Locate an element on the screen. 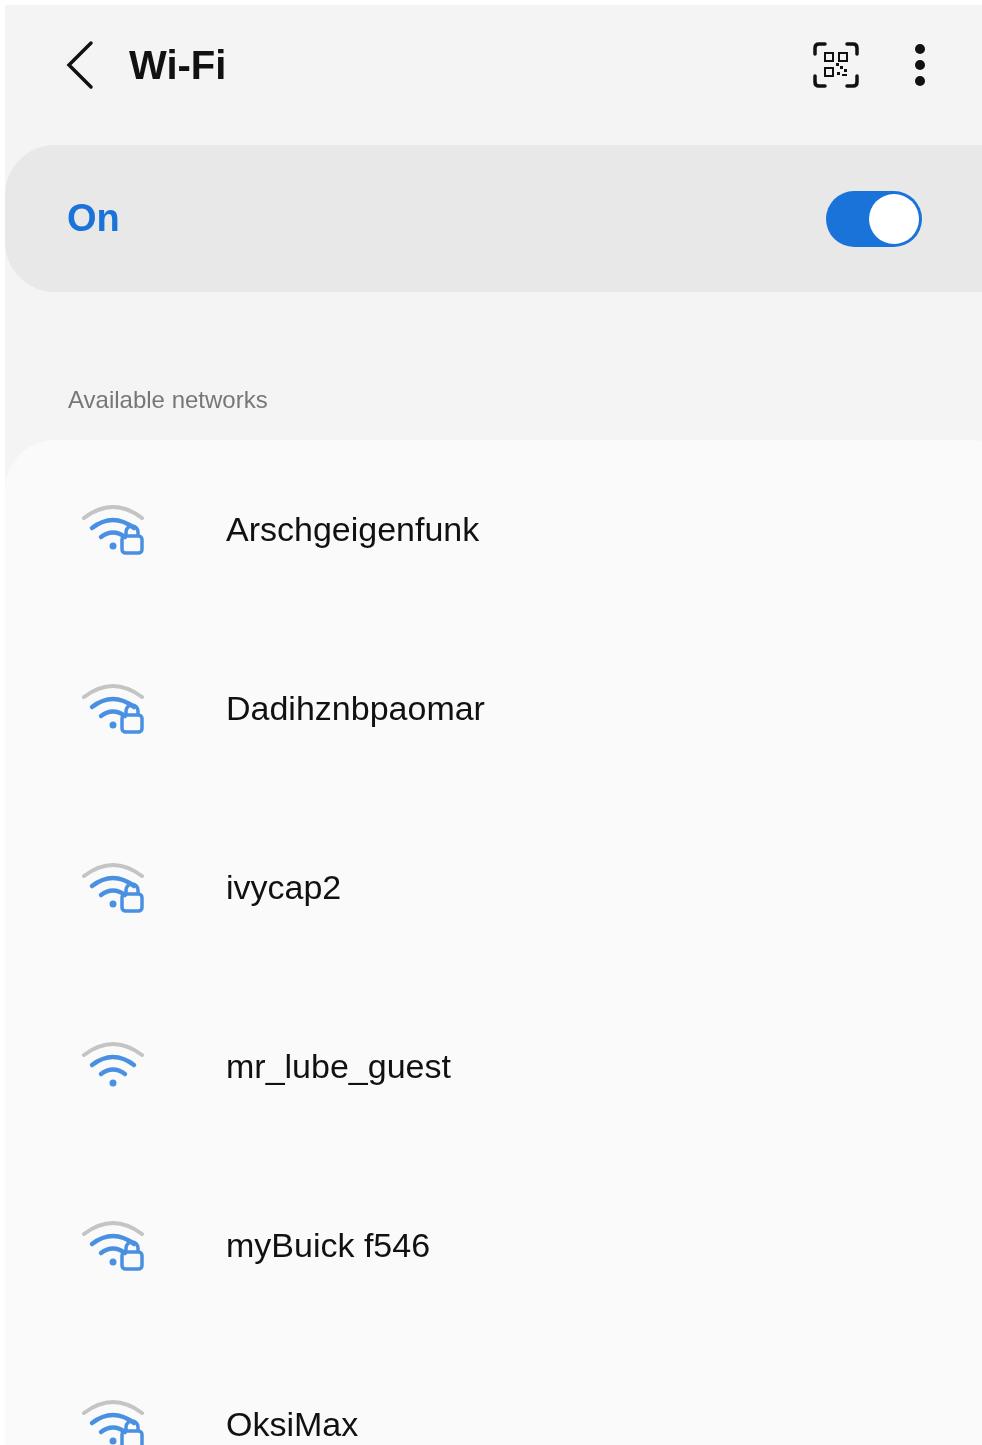  network-item: OksiMax is located at coordinates (493, 1390).